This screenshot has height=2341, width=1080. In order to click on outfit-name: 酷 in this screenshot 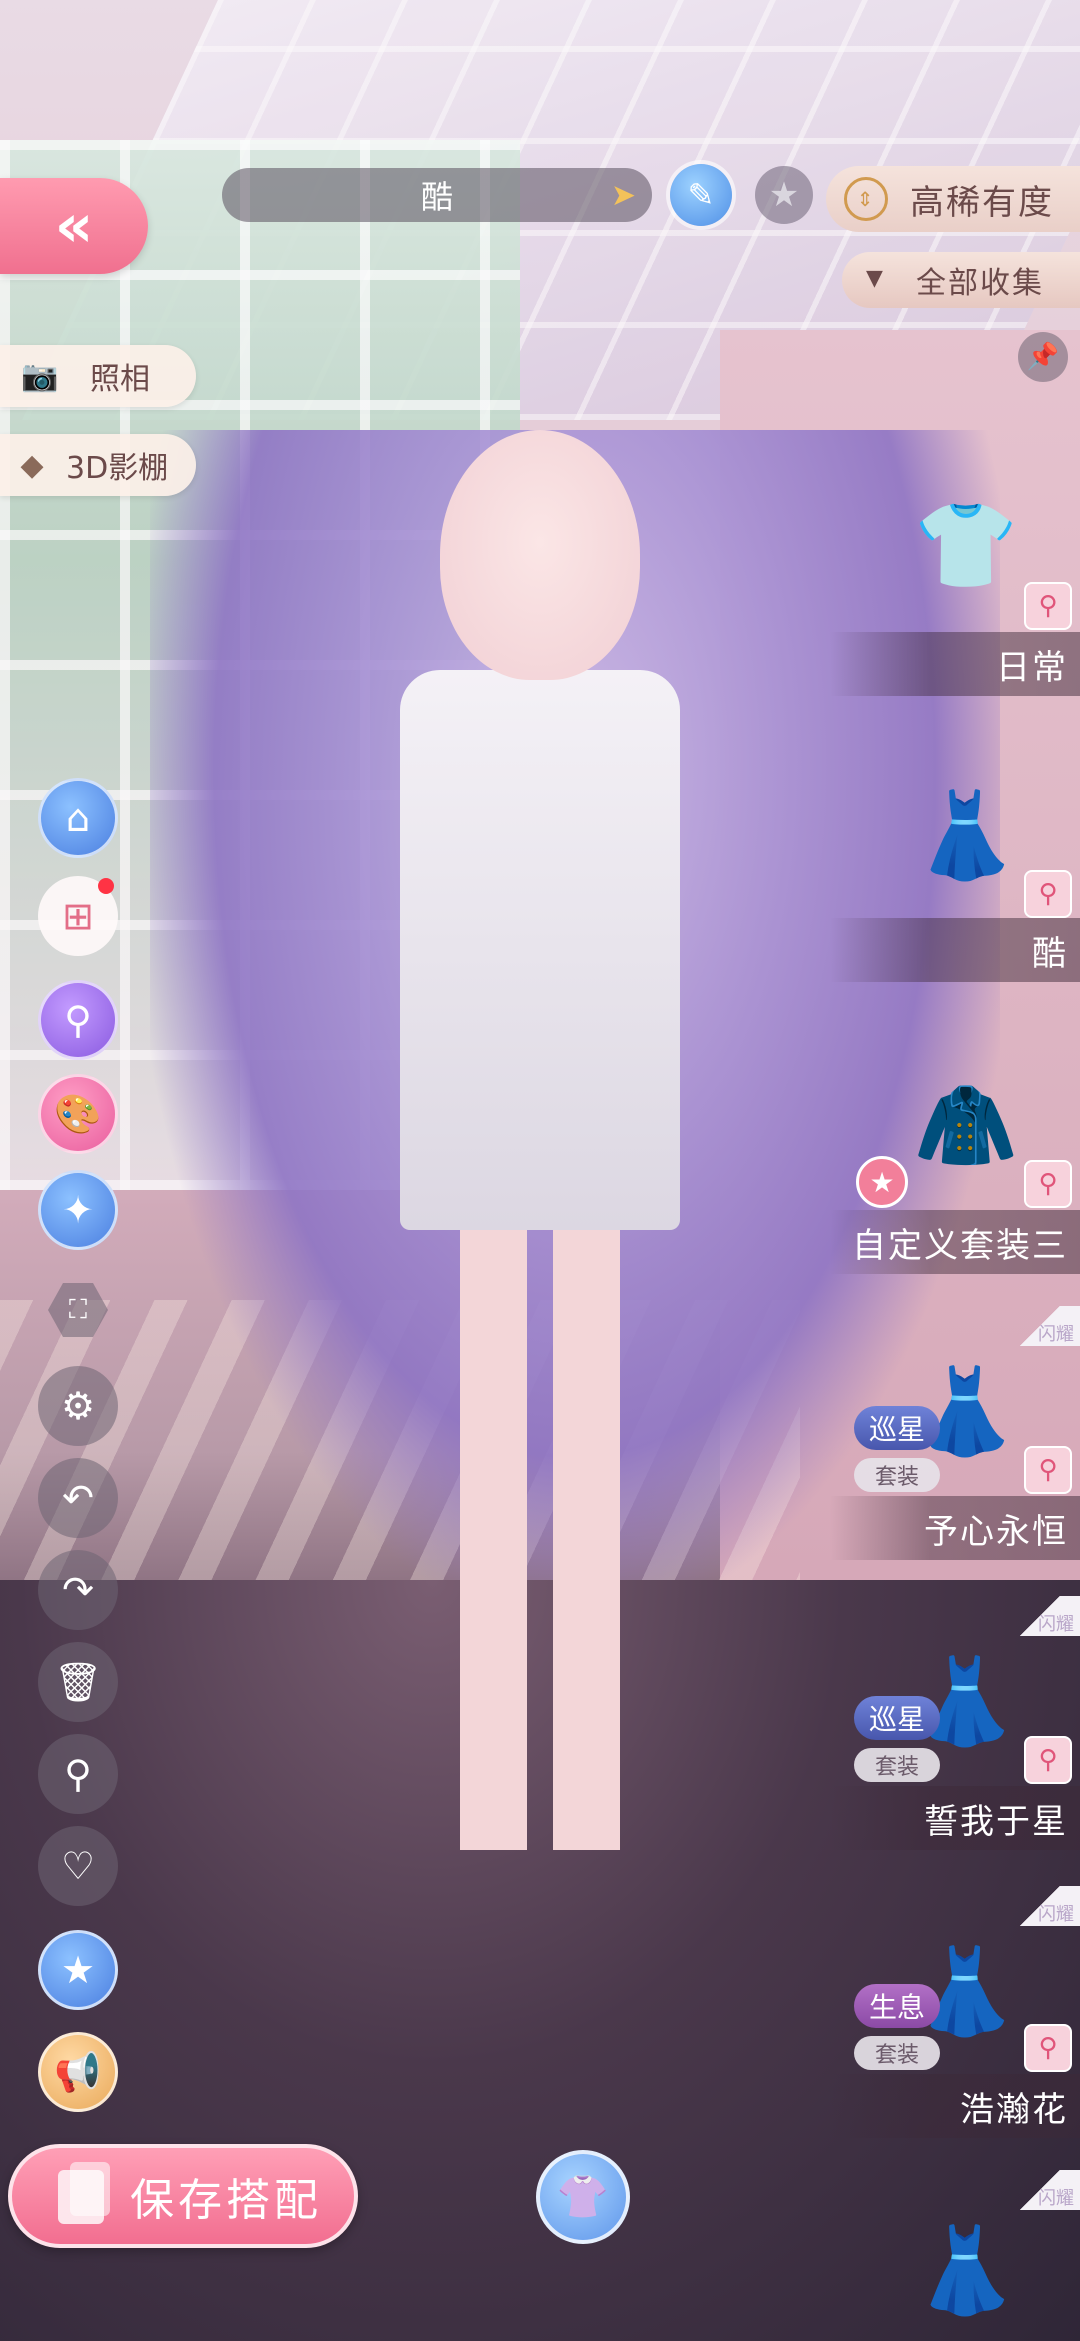, I will do `click(436, 197)`.